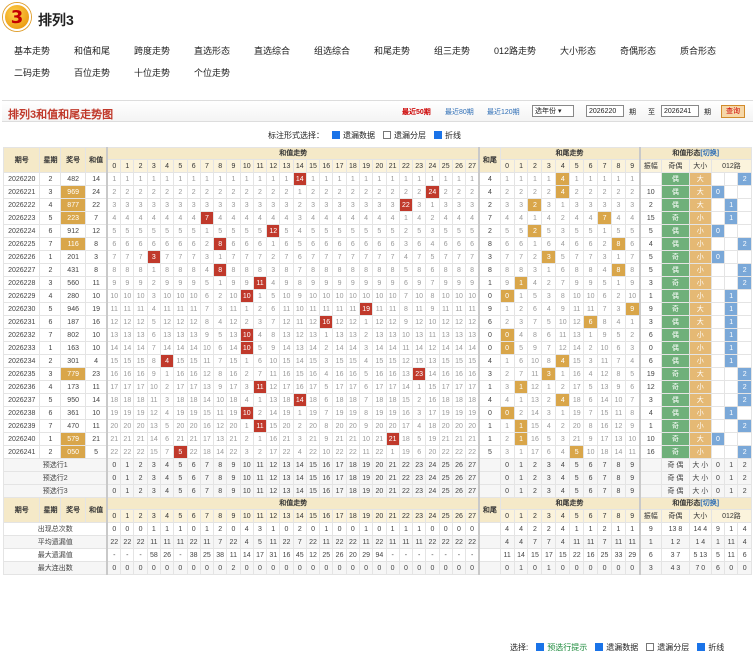  I want to click on preview-tail-num: 1, so click(521, 491).